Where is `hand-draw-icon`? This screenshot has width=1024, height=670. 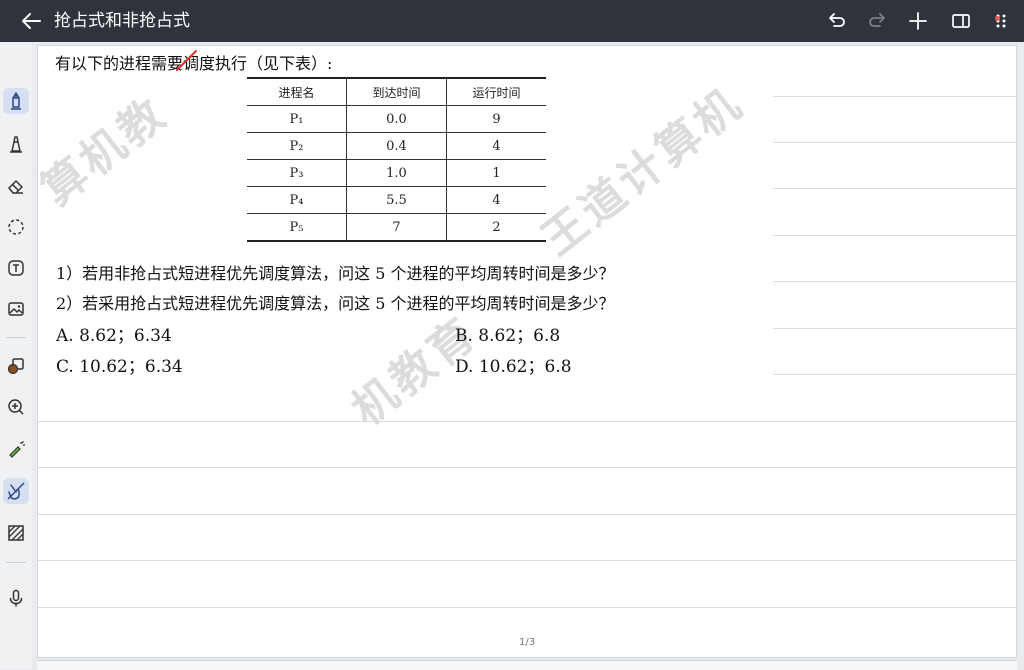 hand-draw-icon is located at coordinates (16, 491).